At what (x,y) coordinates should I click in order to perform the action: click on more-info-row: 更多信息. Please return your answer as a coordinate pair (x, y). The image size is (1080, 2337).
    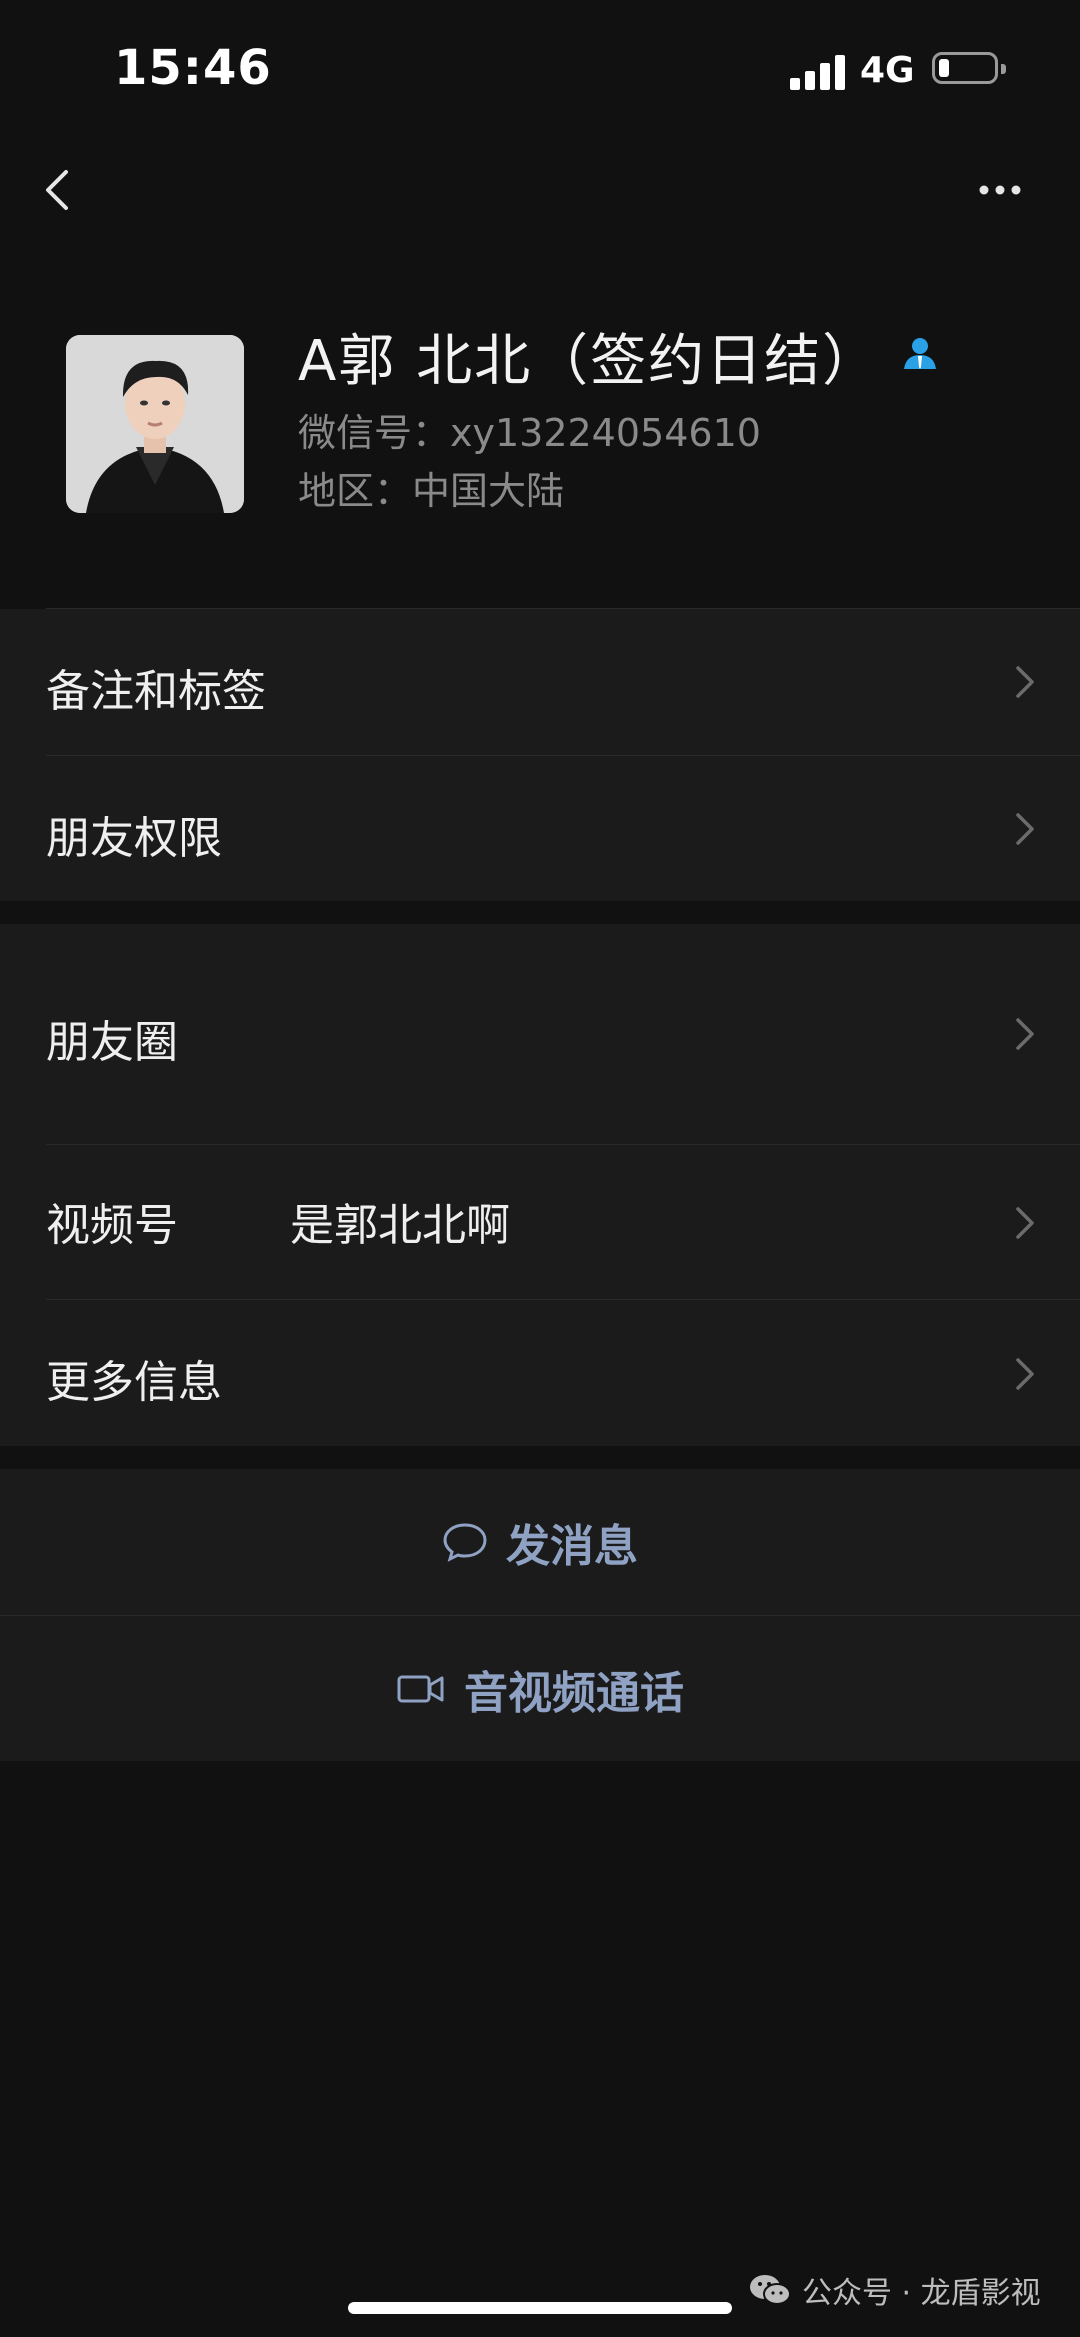
    Looking at the image, I should click on (540, 1373).